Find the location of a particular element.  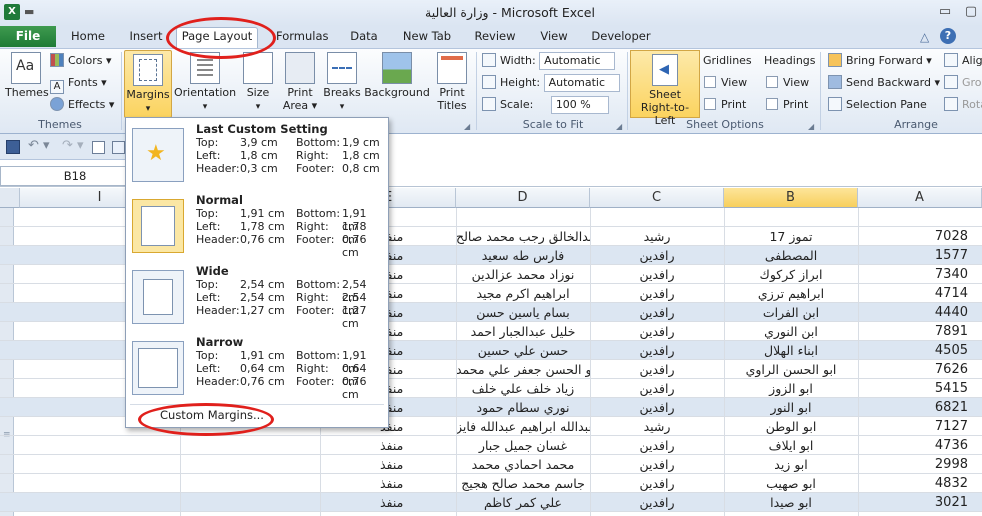

tab-home: Home is located at coordinates (88, 37).